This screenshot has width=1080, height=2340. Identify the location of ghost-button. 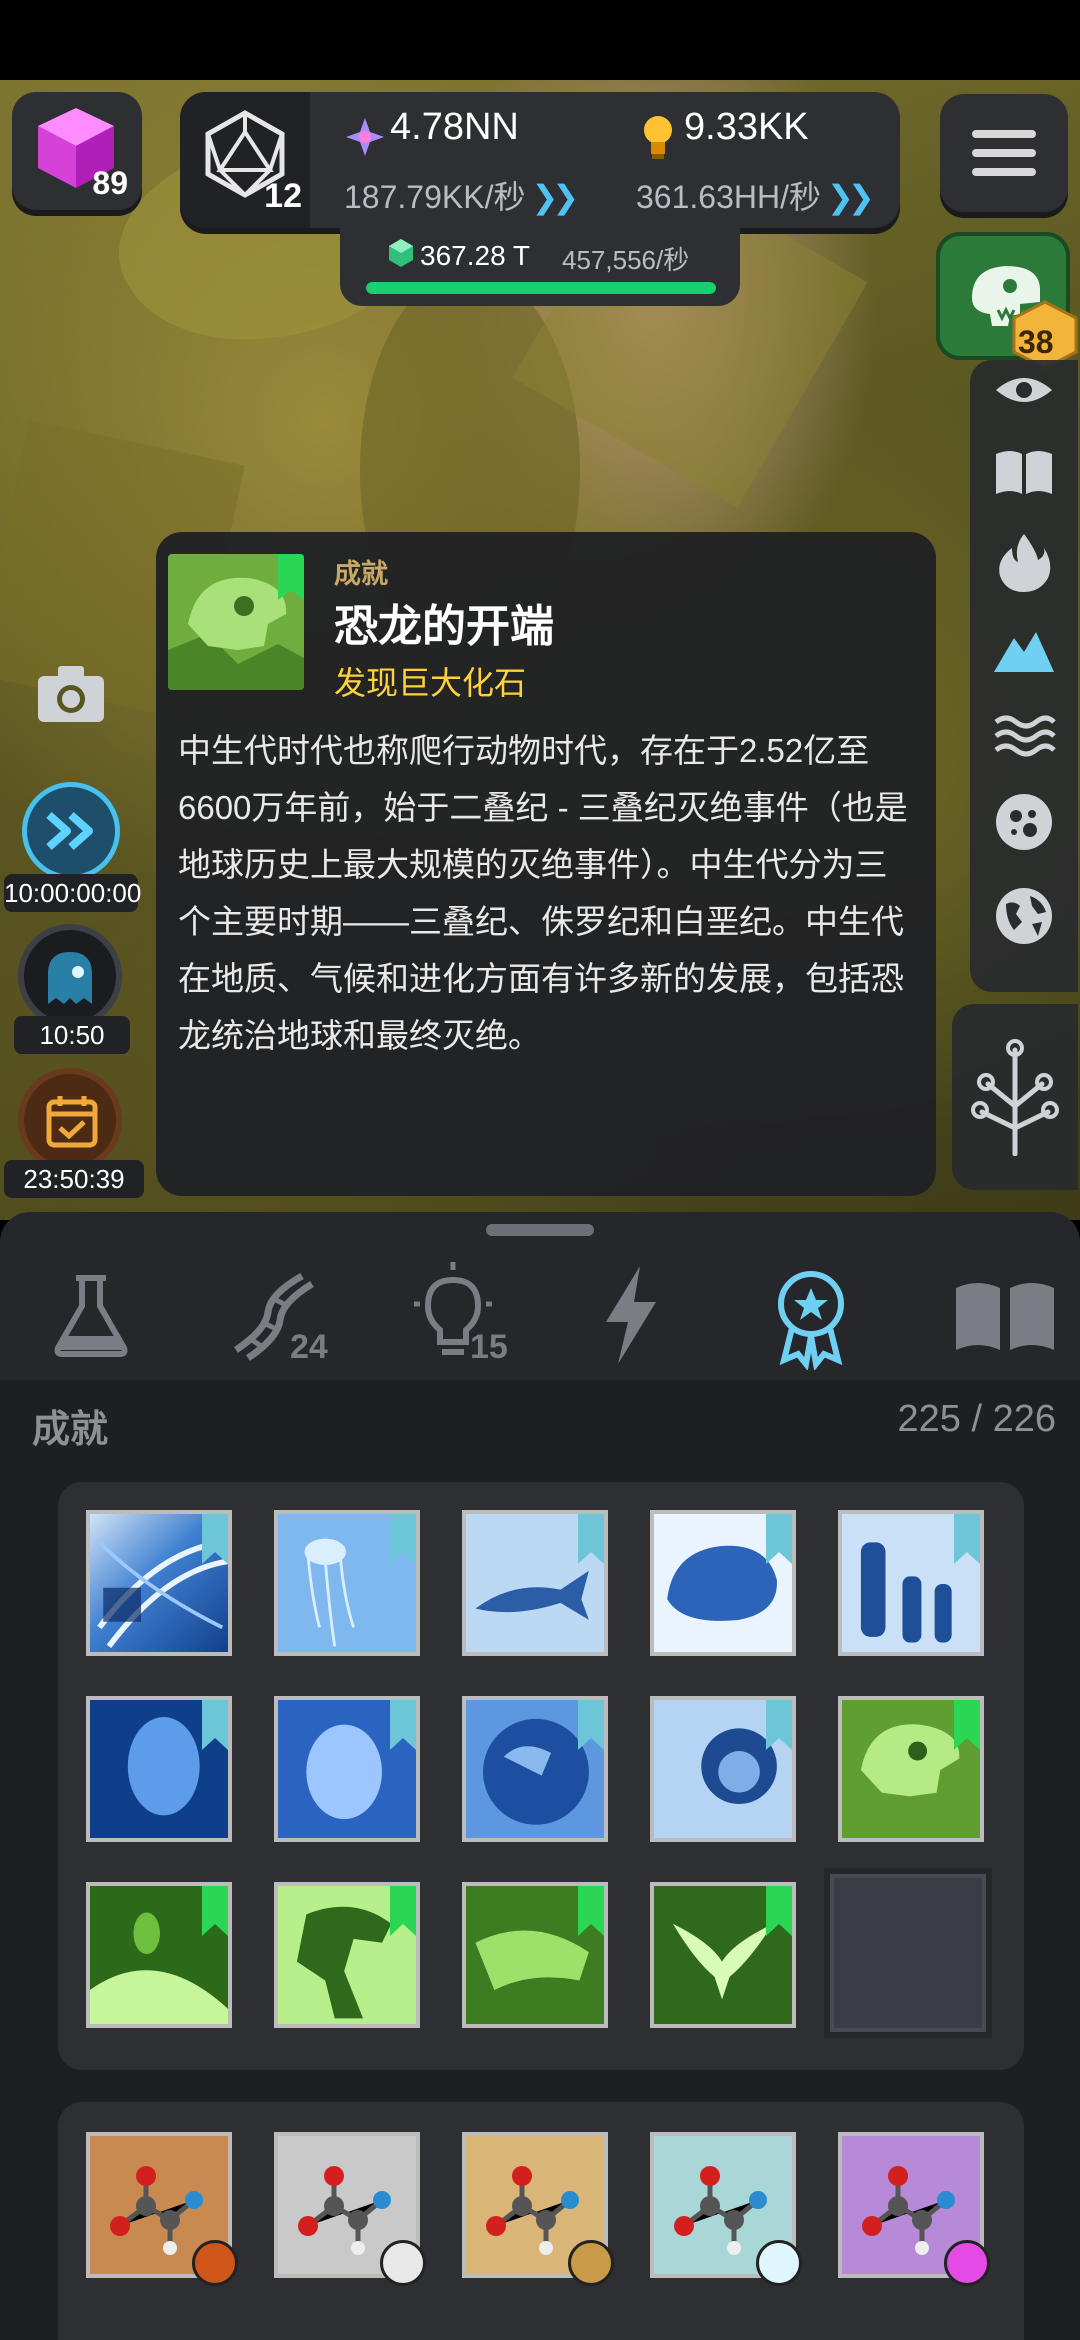
(70, 976).